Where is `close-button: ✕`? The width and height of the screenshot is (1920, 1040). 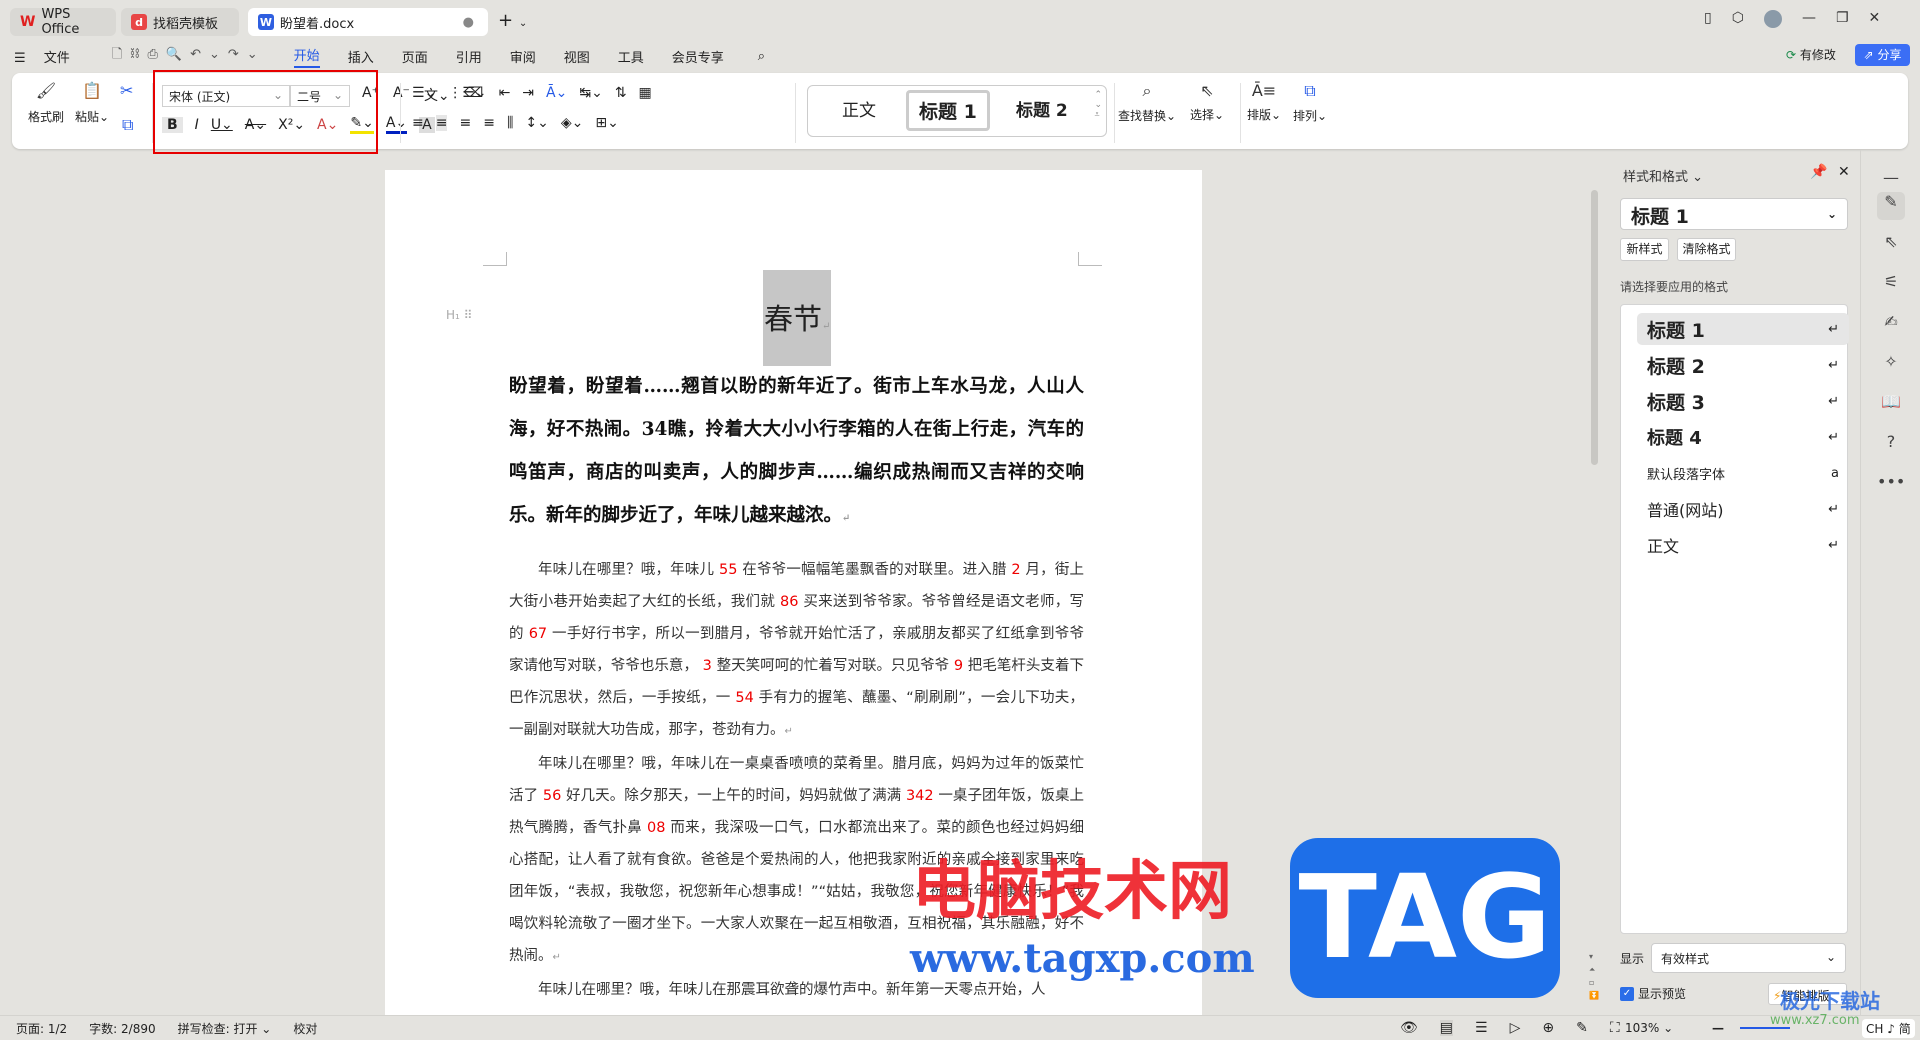
close-button: ✕ is located at coordinates (1875, 19).